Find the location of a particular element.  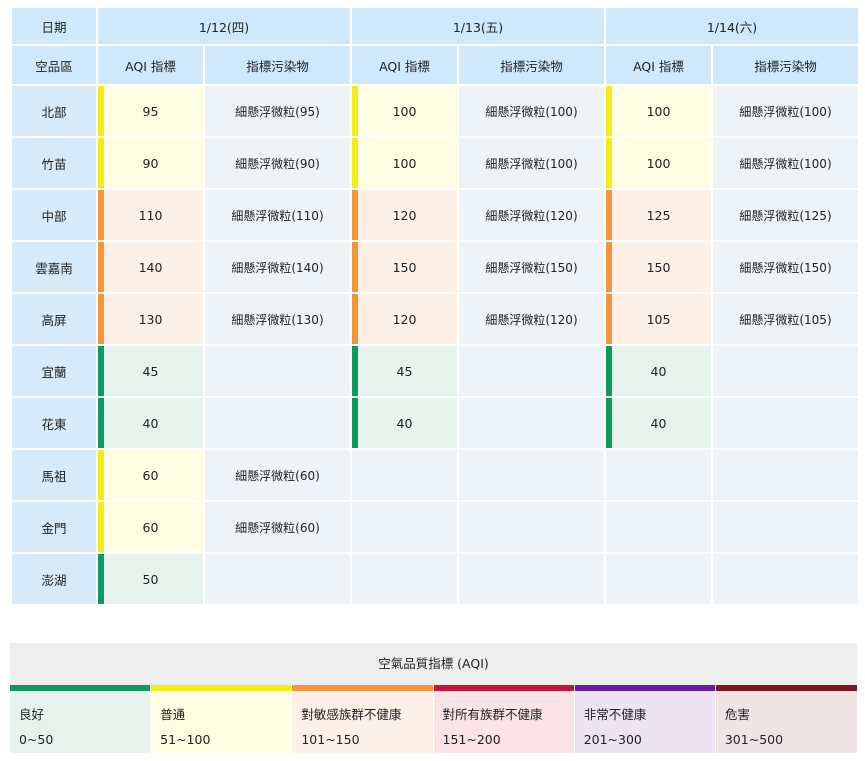

aqi-value: 150 is located at coordinates (658, 267).